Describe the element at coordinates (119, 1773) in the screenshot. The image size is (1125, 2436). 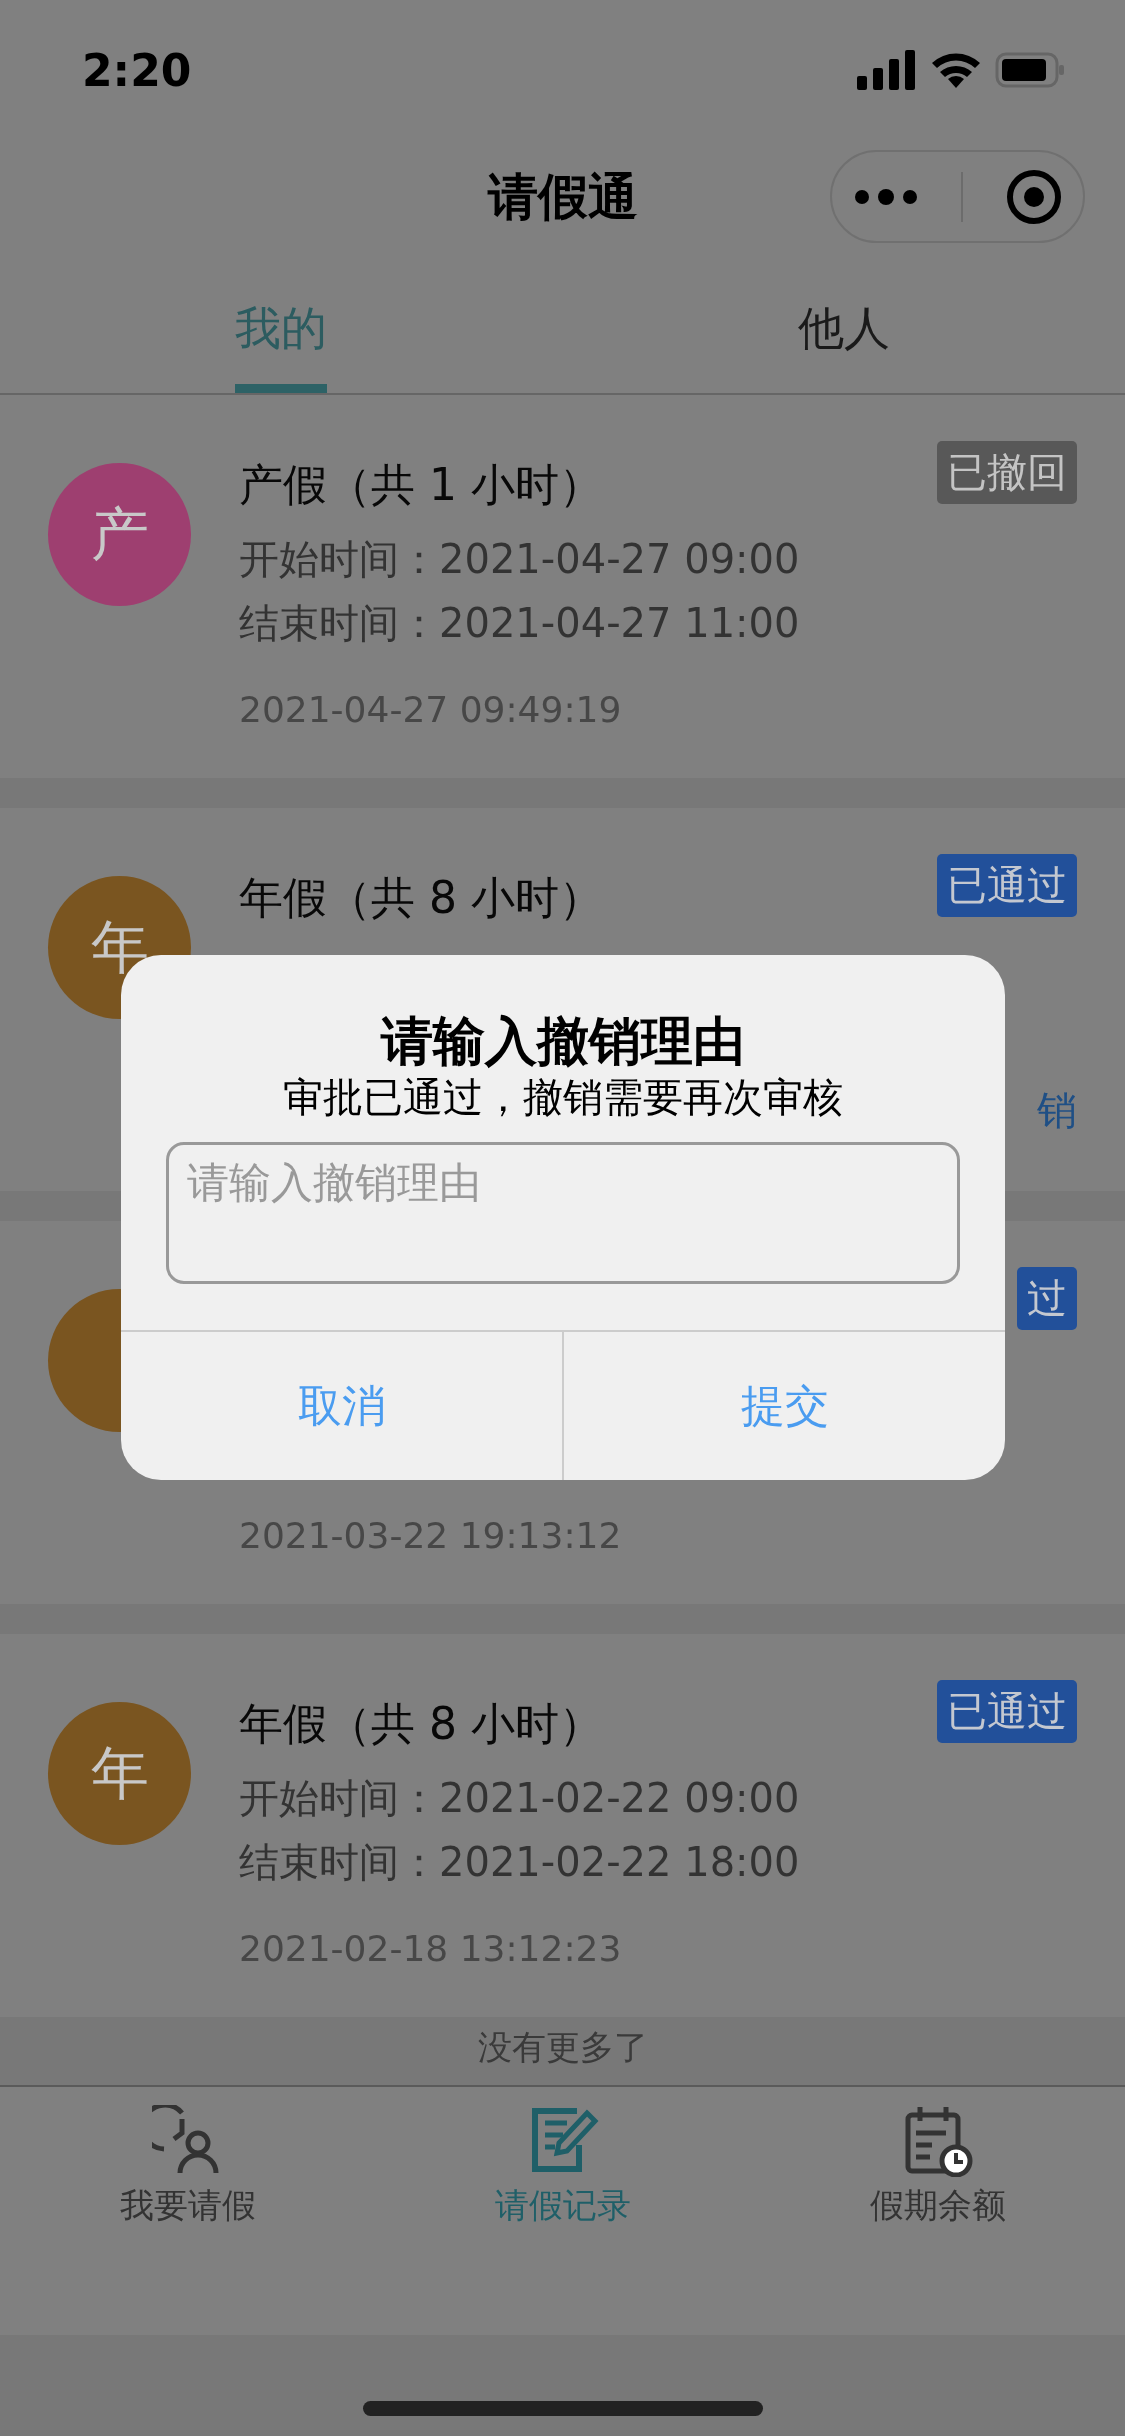
I see `avatar: 年` at that location.